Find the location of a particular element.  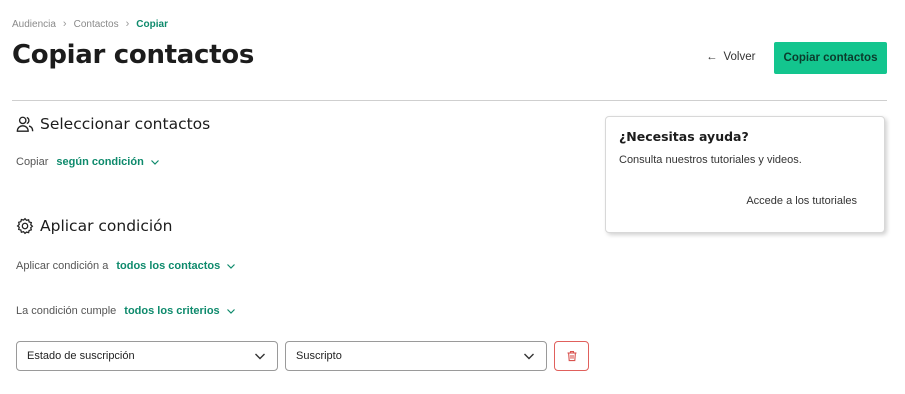

apply-condition-heading: Aplicar condición is located at coordinates (94, 226).